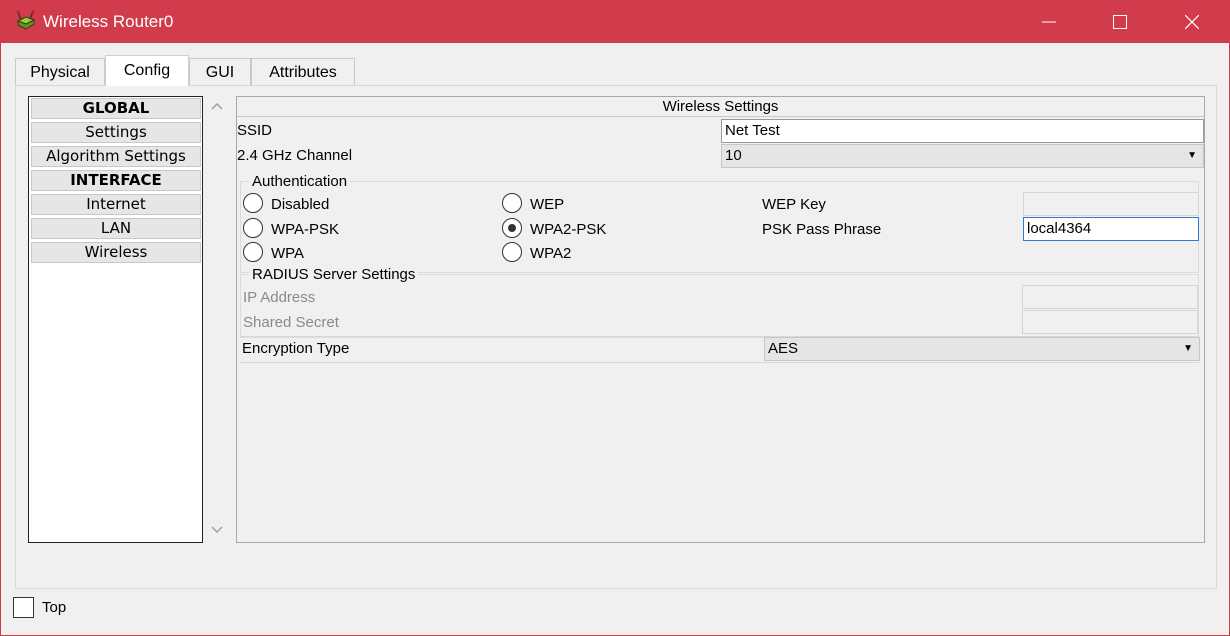 The width and height of the screenshot is (1230, 636). What do you see at coordinates (253, 252) in the screenshot?
I see `radio-wpa` at bounding box center [253, 252].